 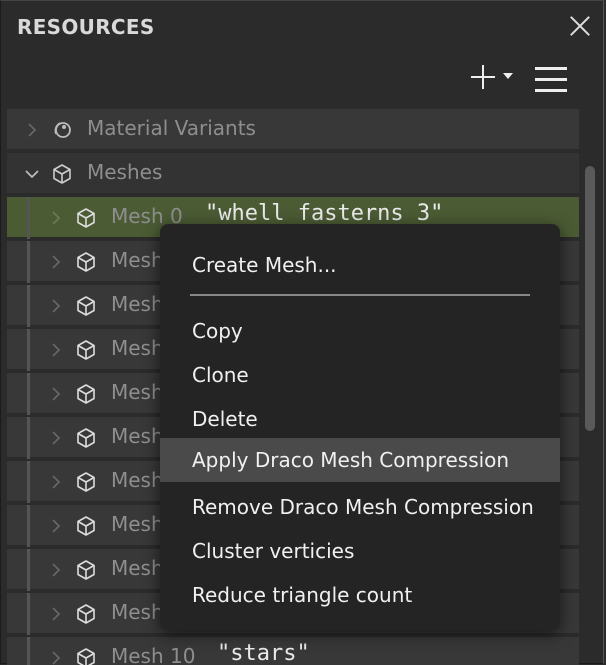 What do you see at coordinates (171, 128) in the screenshot?
I see `tree-item-label: Material Variants` at bounding box center [171, 128].